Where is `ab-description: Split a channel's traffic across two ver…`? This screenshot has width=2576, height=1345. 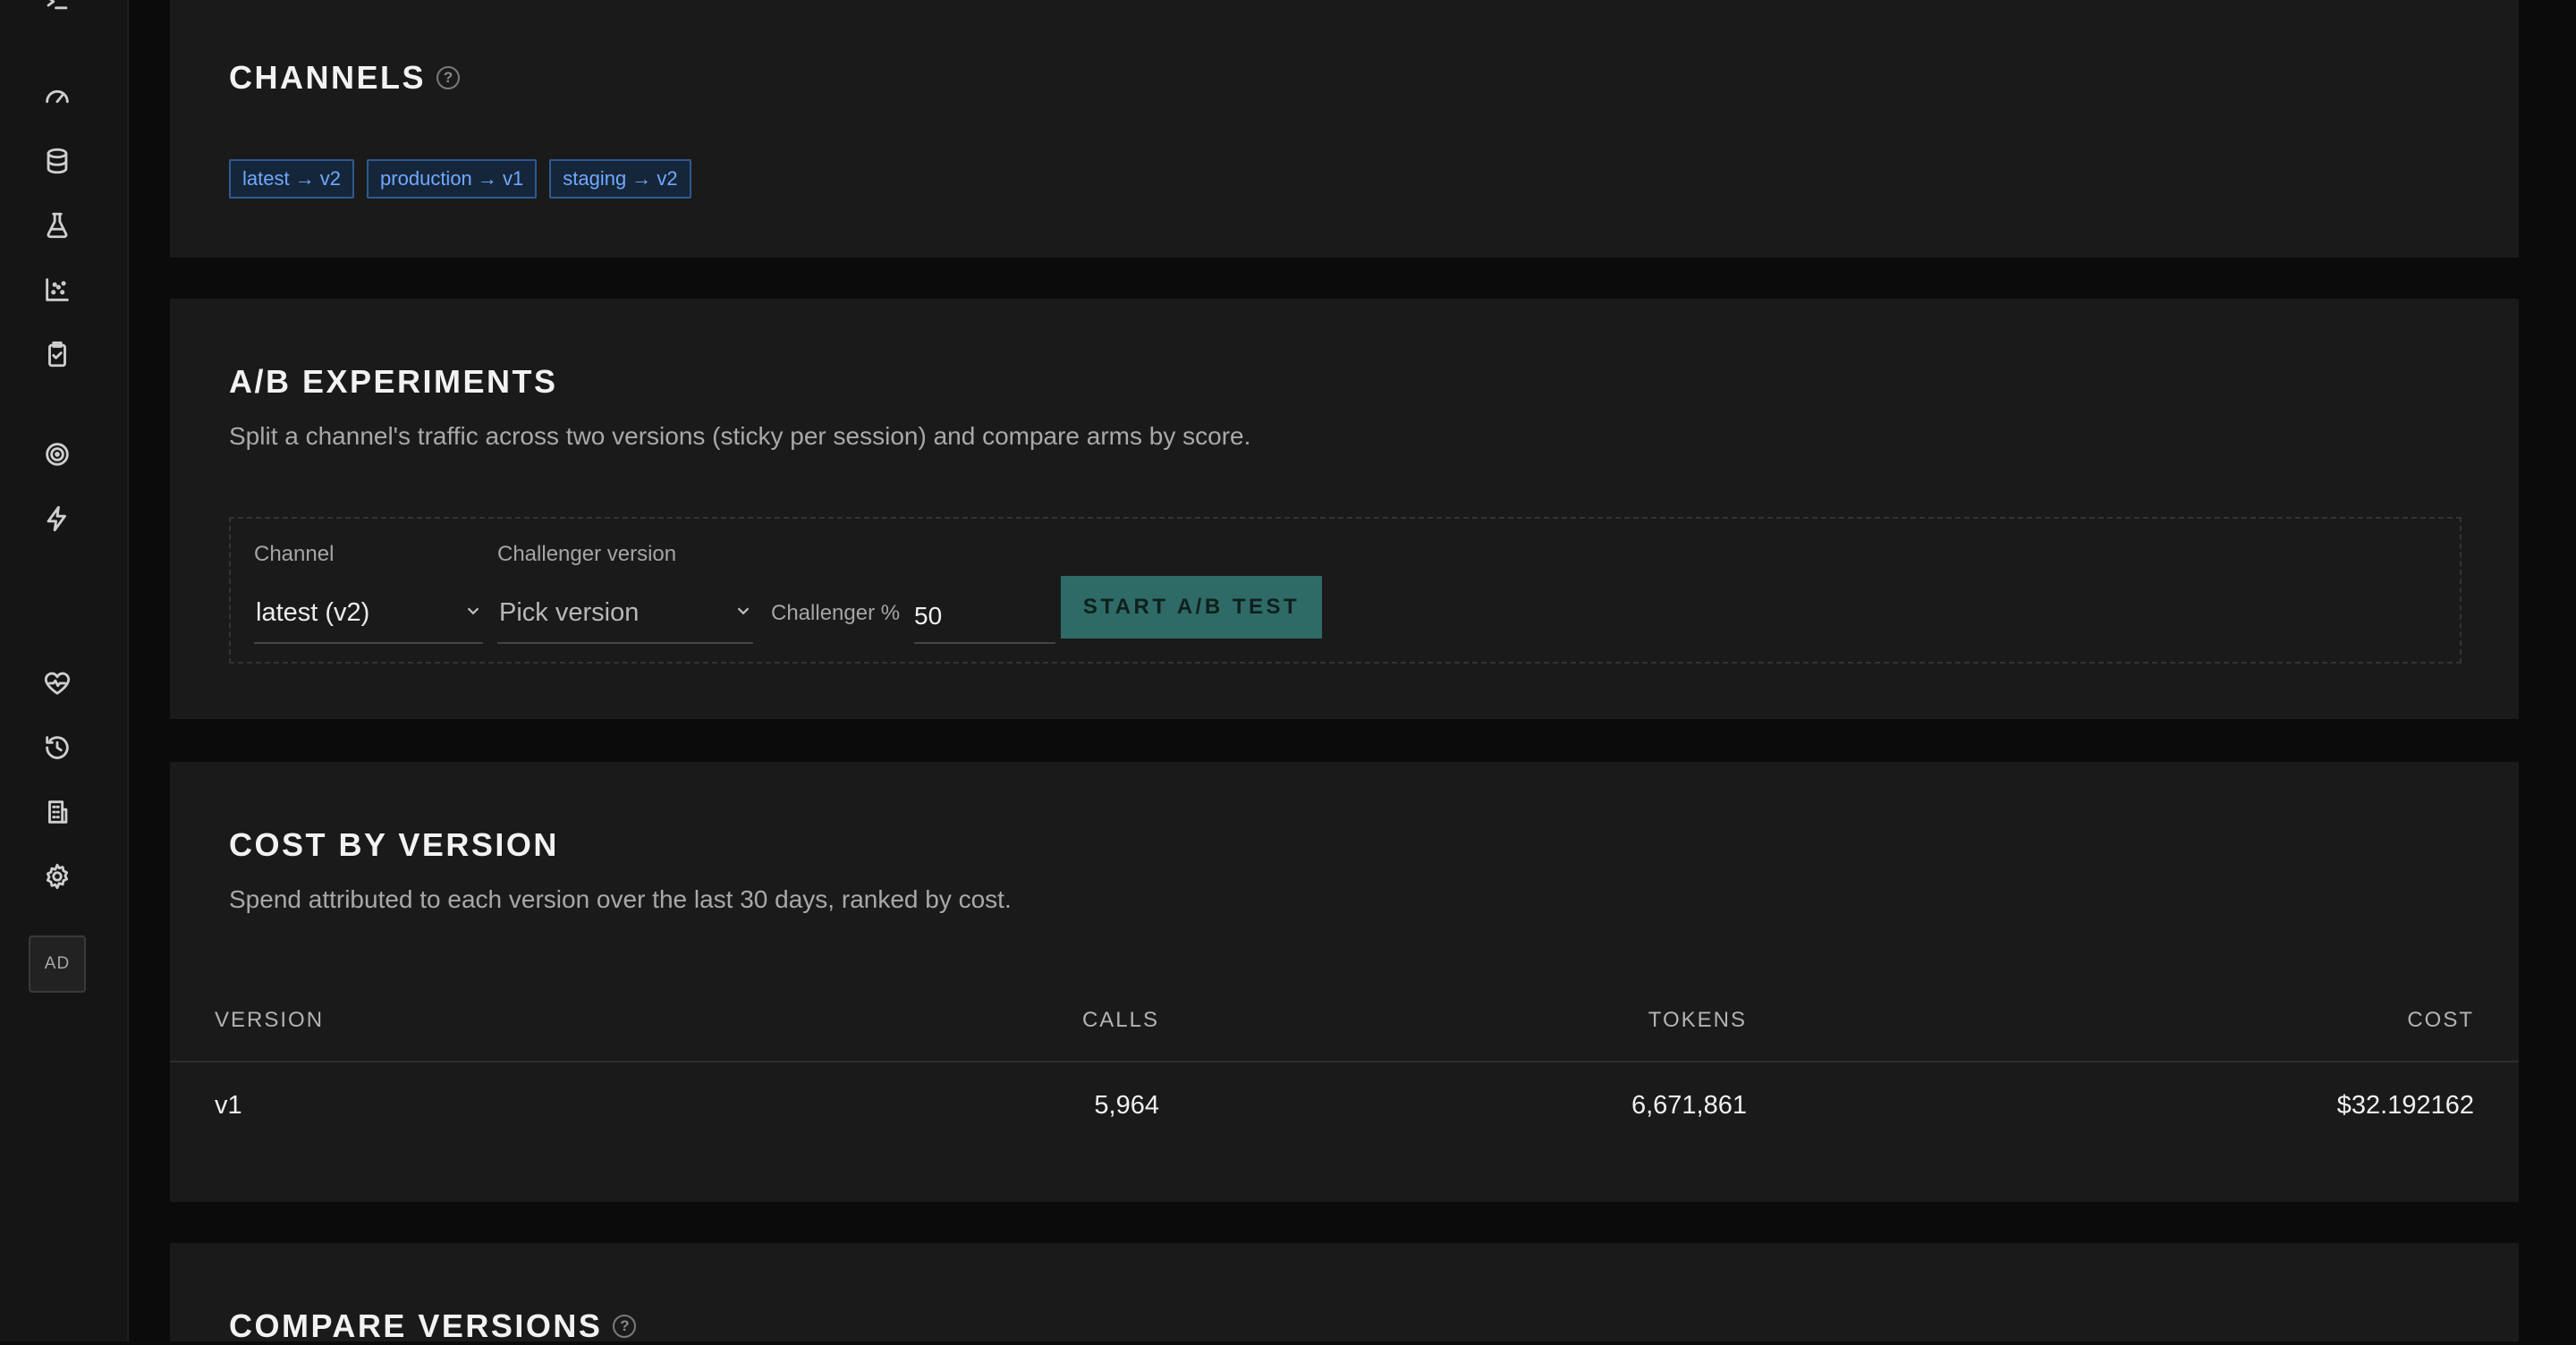 ab-description: Split a channel's traffic across two ver… is located at coordinates (740, 436).